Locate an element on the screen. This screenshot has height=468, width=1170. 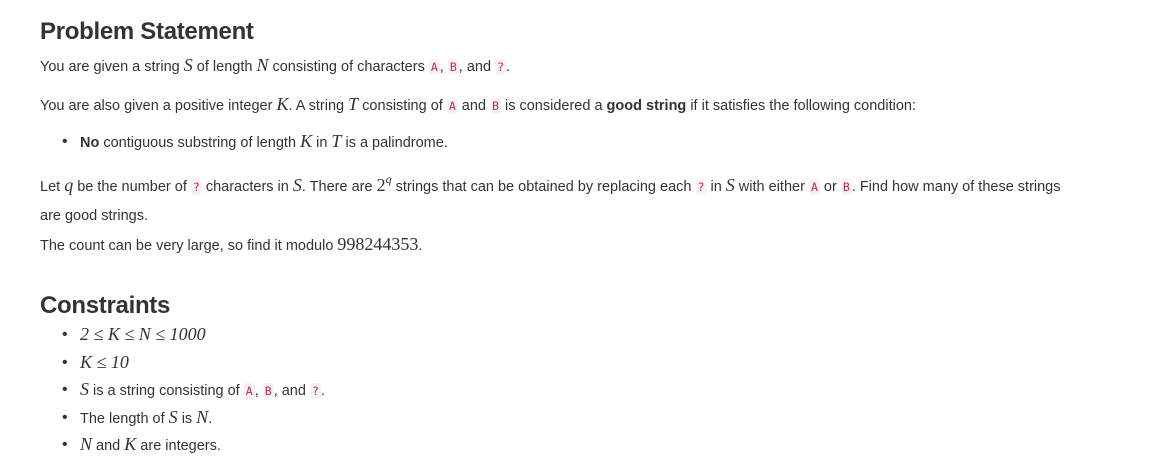
text: consisting of is located at coordinates (402, 106).